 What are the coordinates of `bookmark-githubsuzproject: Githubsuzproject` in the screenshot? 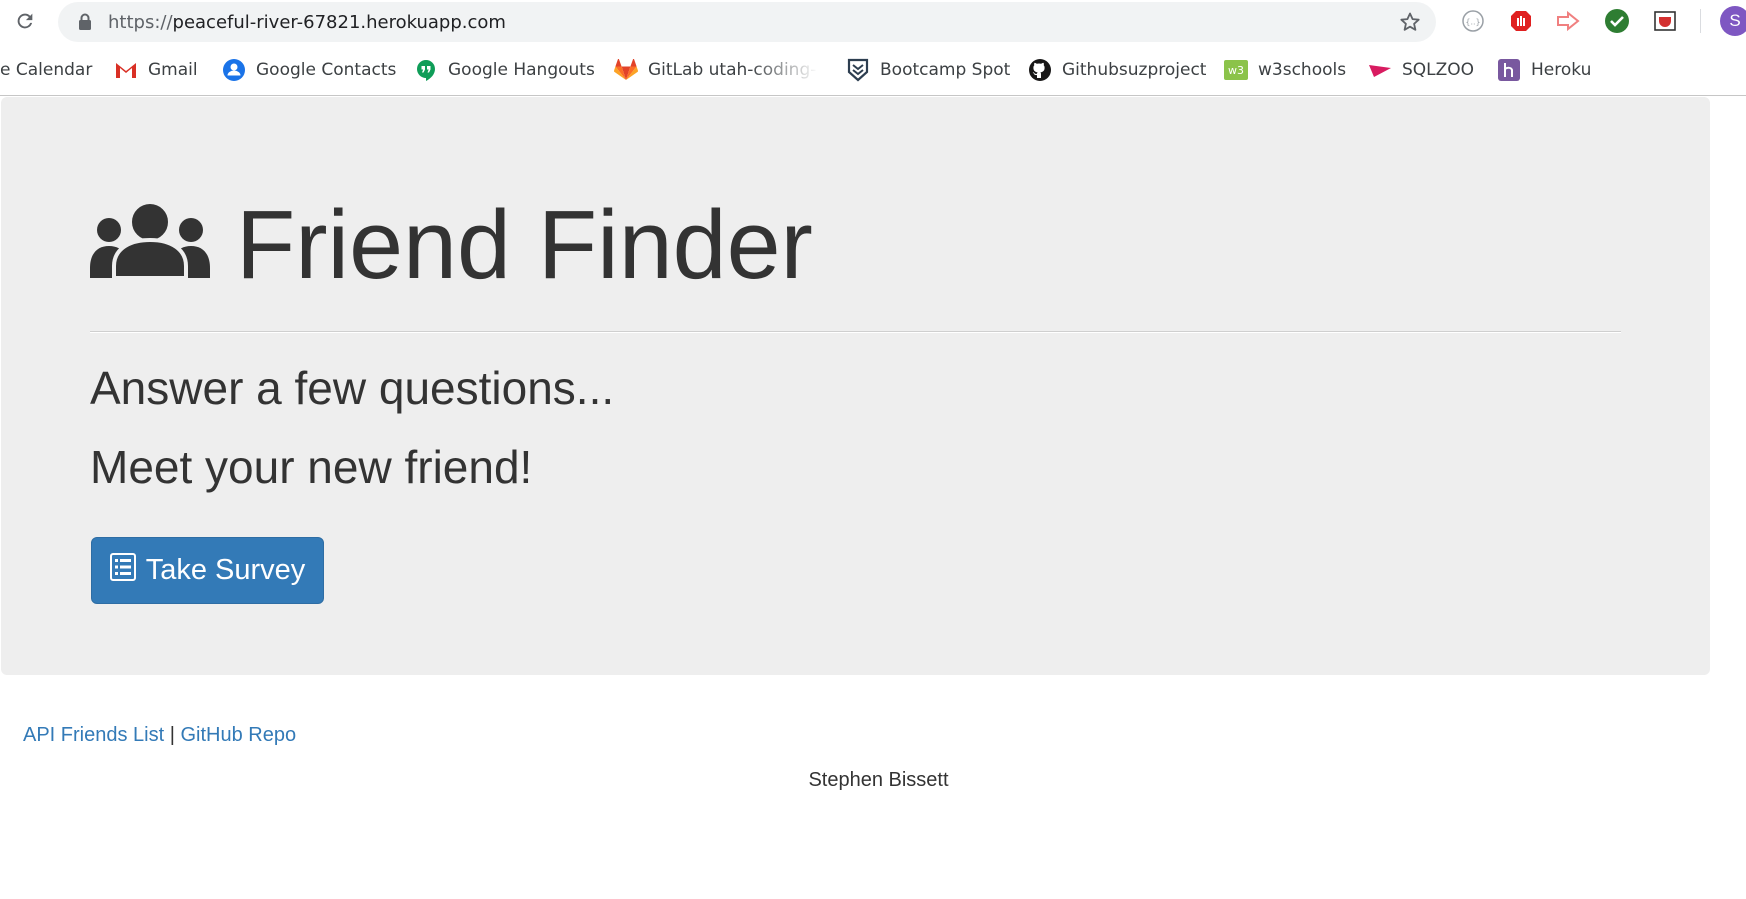 It's located at (1117, 70).